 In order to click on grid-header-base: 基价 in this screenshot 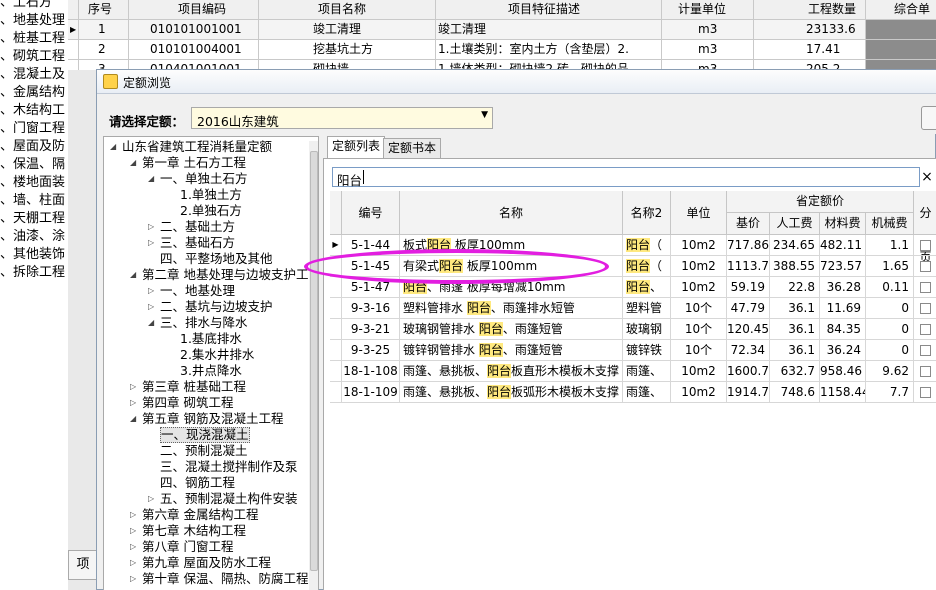, I will do `click(748, 224)`.